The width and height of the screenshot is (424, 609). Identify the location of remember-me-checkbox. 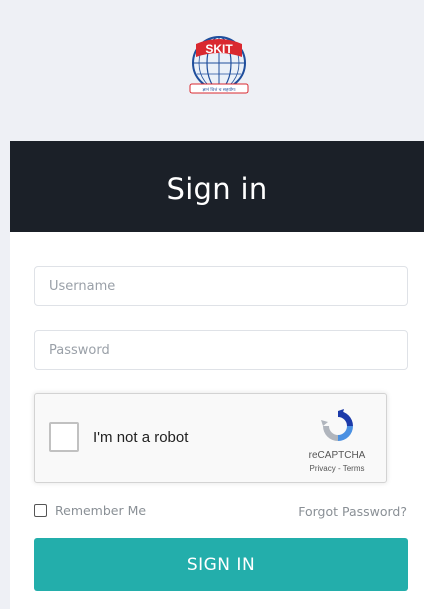
(40, 510).